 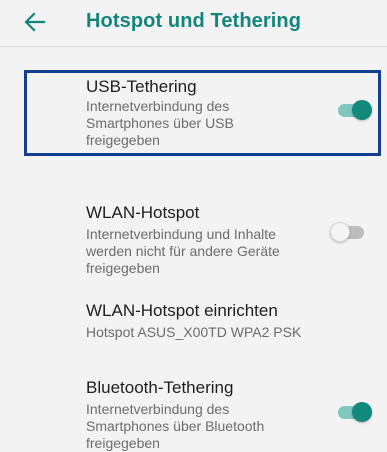 I want to click on bluetooth-tethering-toggle, so click(x=355, y=412).